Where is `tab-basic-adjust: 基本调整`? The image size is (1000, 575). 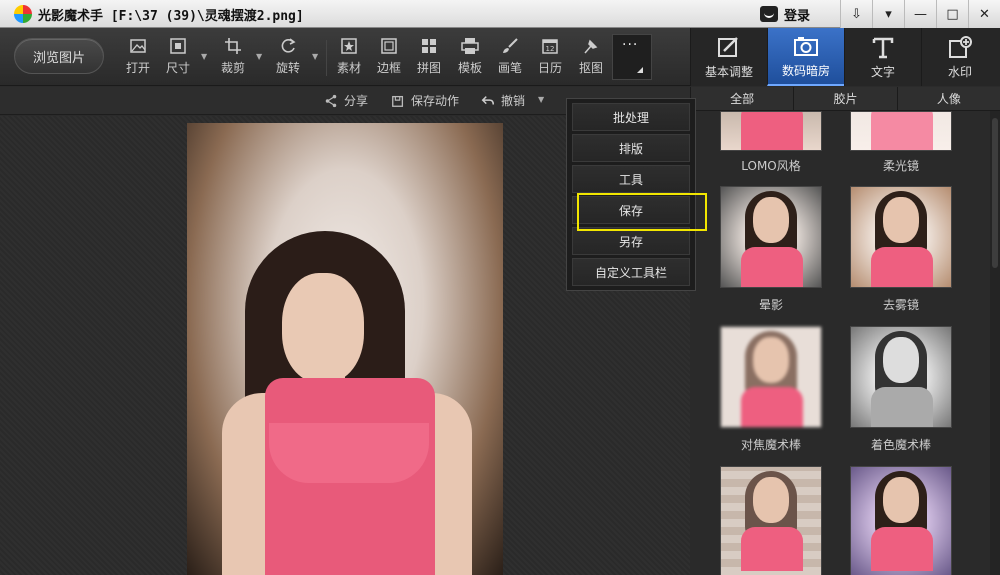 tab-basic-adjust: 基本调整 is located at coordinates (728, 57).